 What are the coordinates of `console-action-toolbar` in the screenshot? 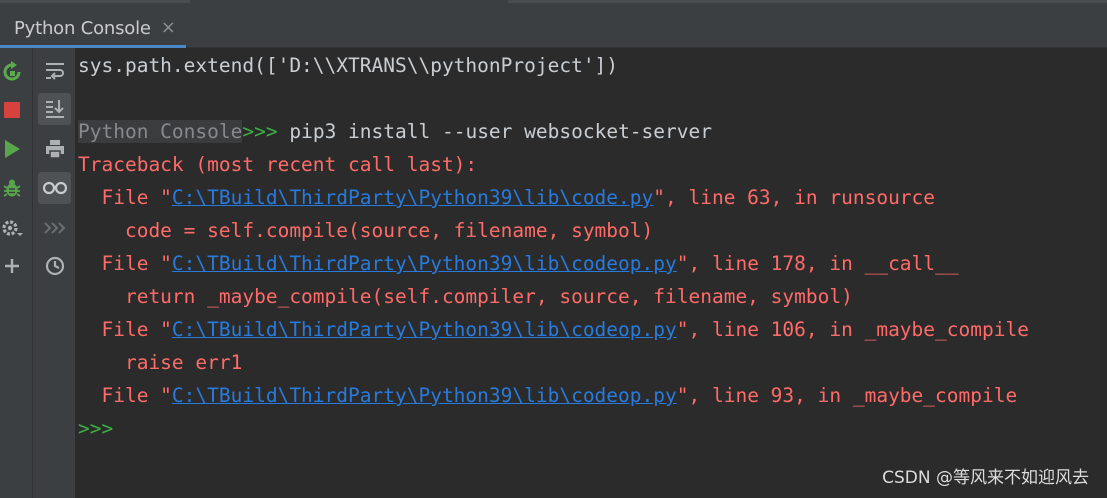 It's located at (16, 273).